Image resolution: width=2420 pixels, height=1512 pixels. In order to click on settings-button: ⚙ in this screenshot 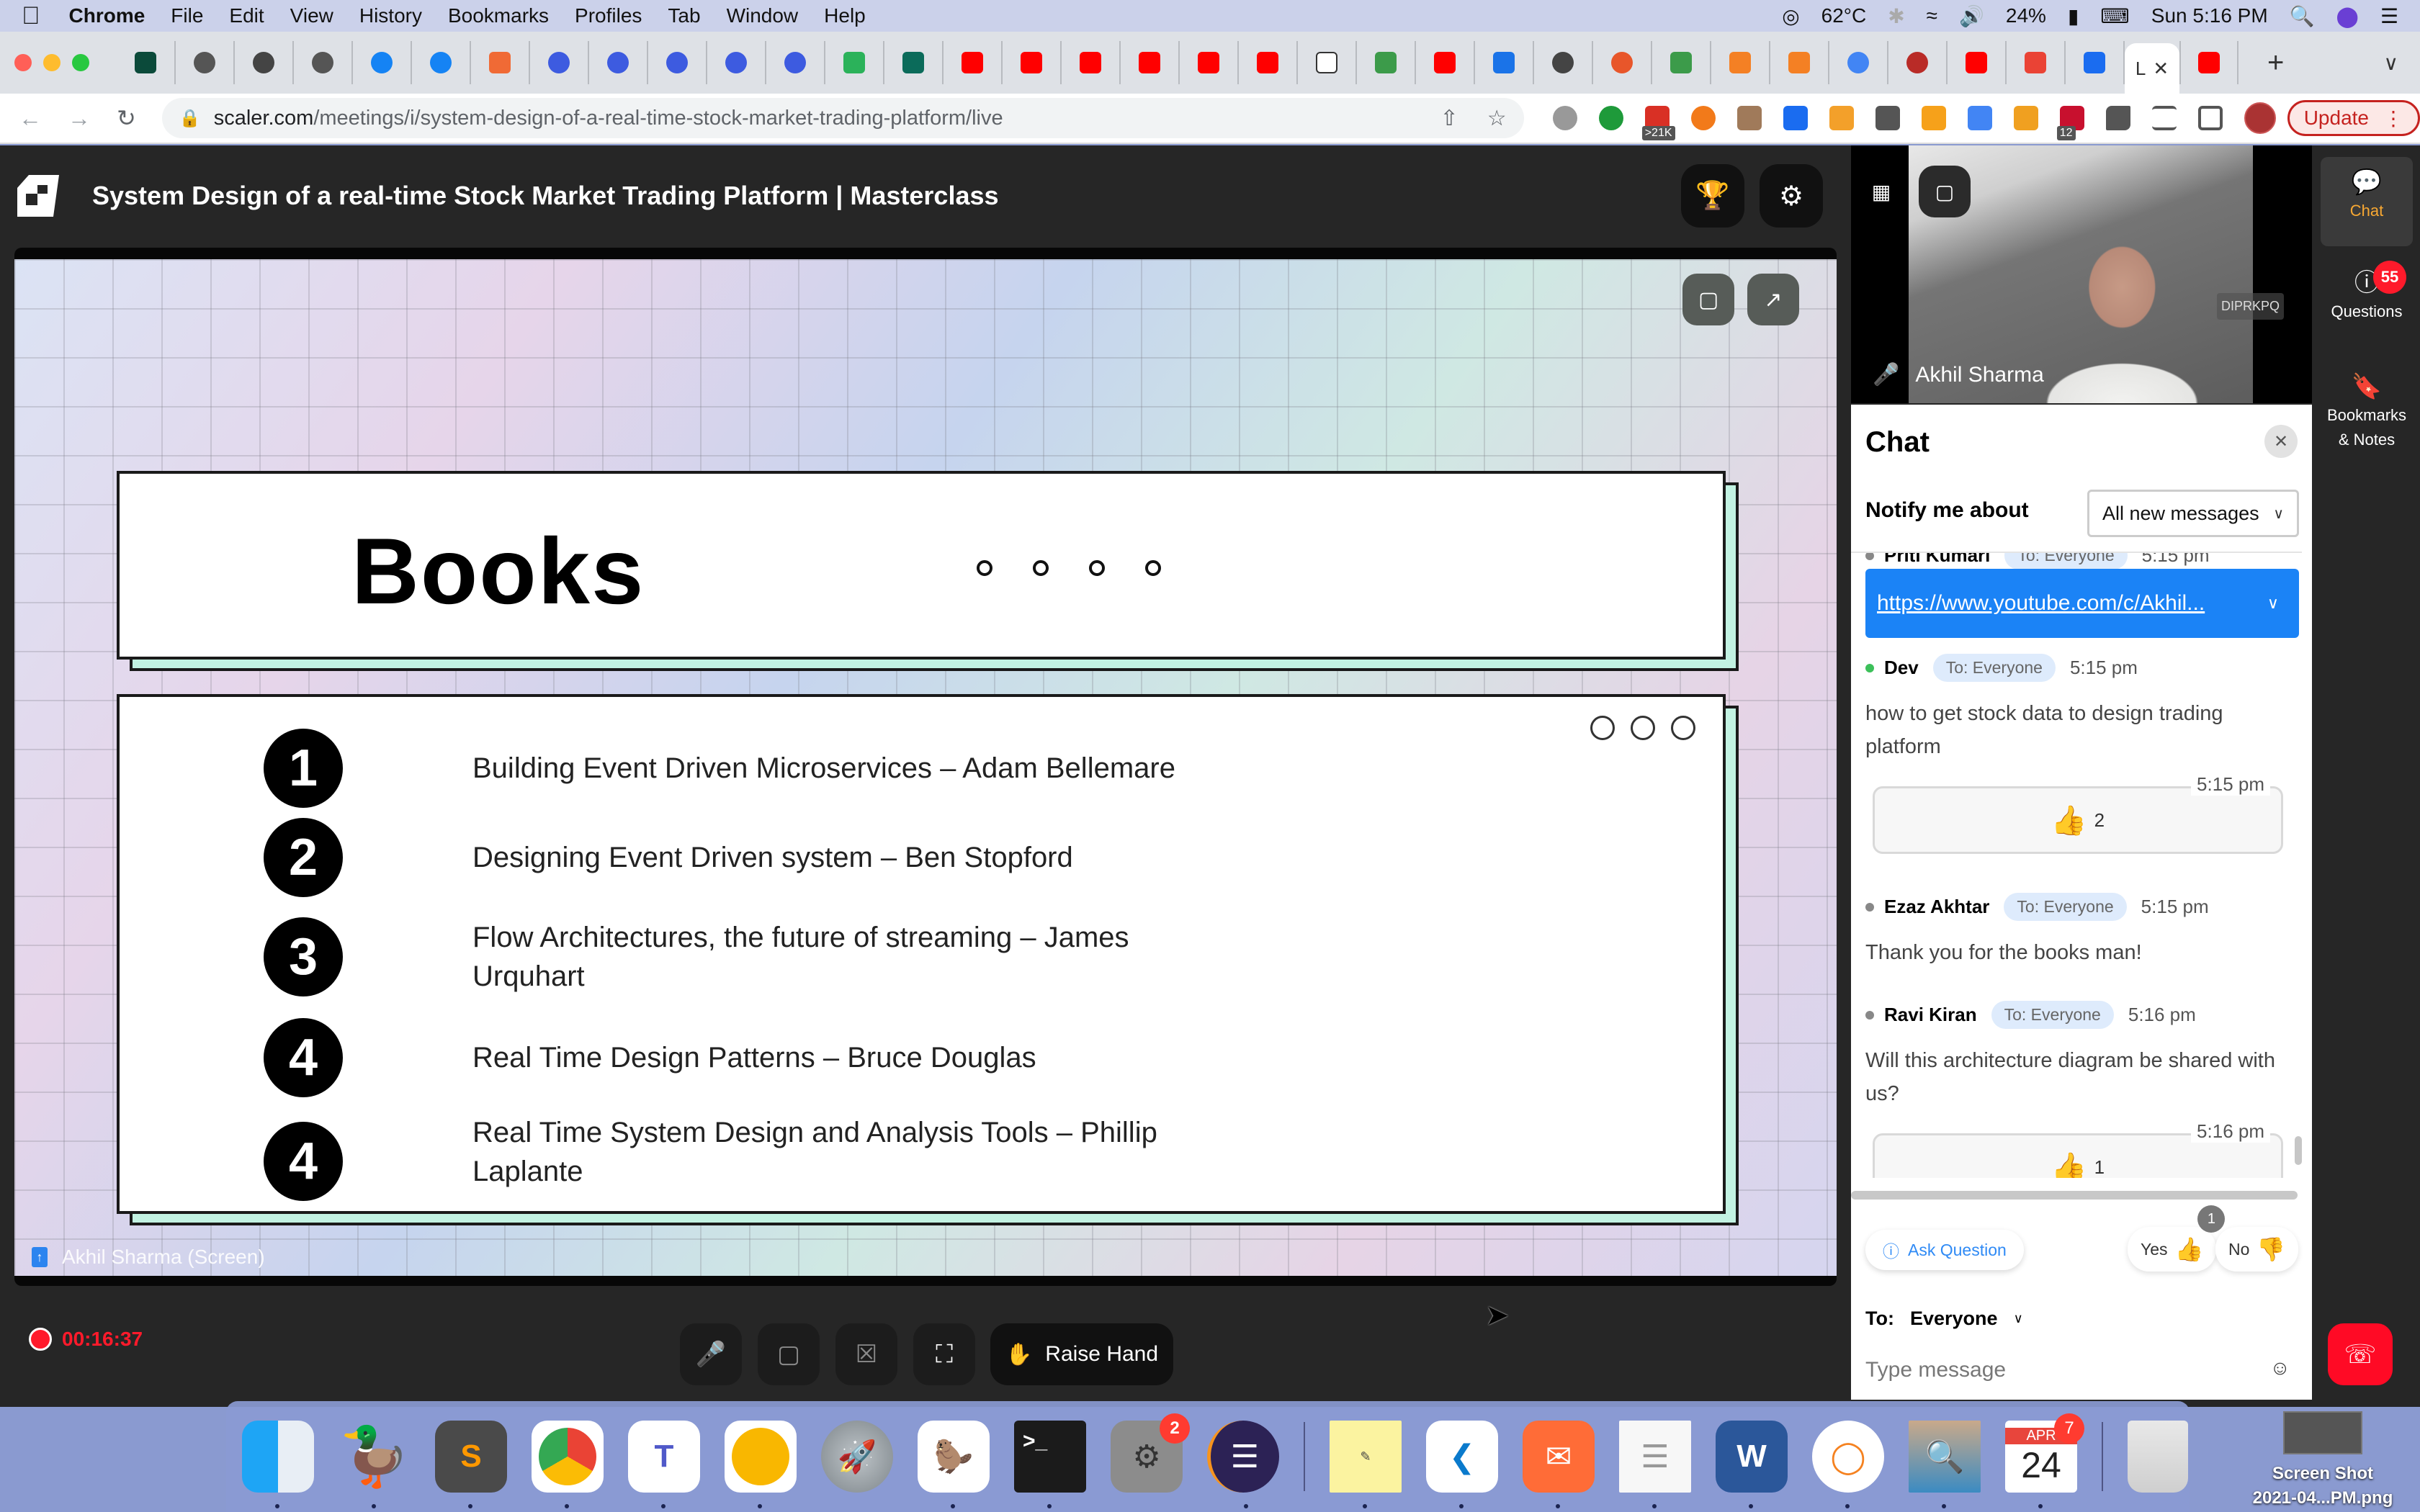, I will do `click(1792, 196)`.